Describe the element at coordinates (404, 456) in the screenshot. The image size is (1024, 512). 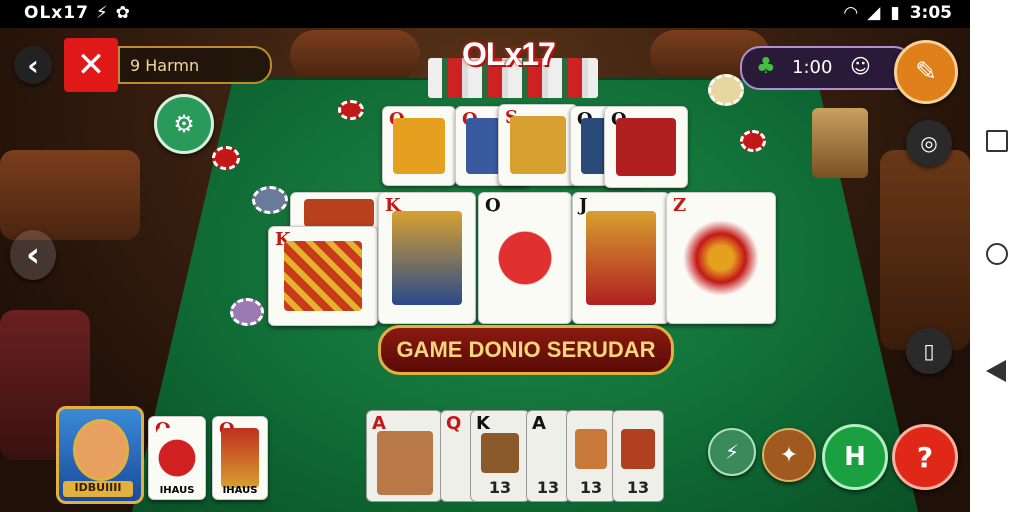
I see `hand-card: A` at that location.